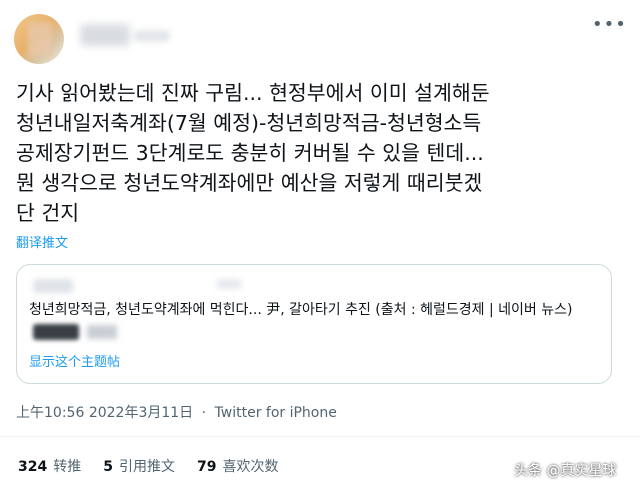 This screenshot has width=640, height=496. I want to click on show-thread-link: 显示这个主题帖, so click(74, 360).